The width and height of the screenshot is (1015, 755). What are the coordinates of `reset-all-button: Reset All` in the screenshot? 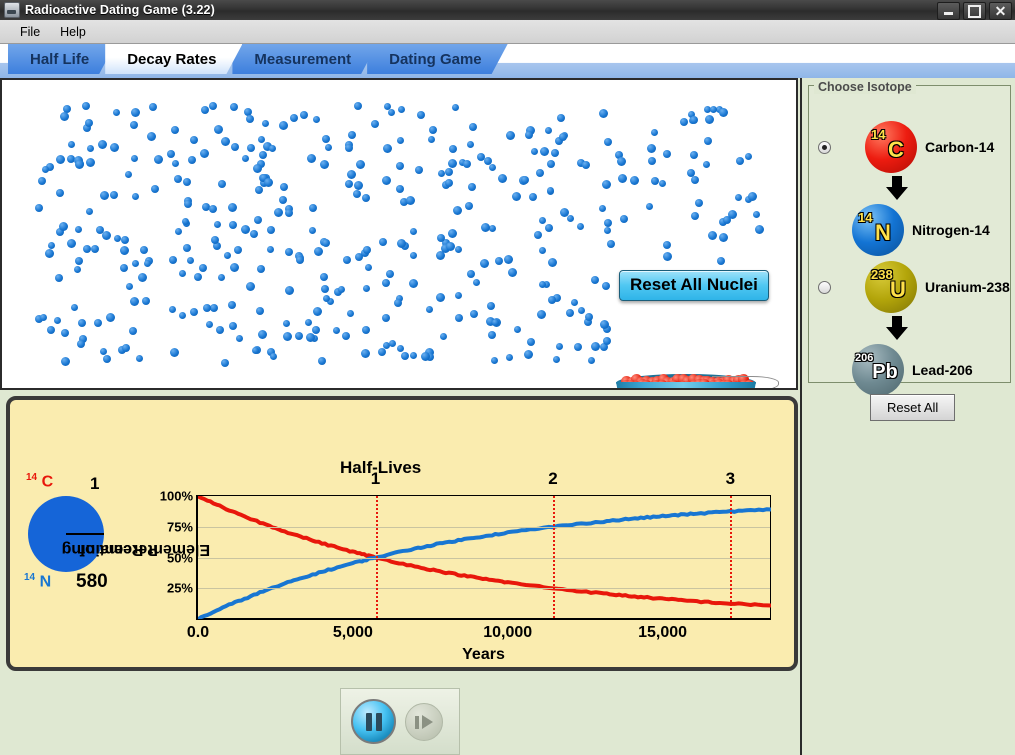 It's located at (913, 407).